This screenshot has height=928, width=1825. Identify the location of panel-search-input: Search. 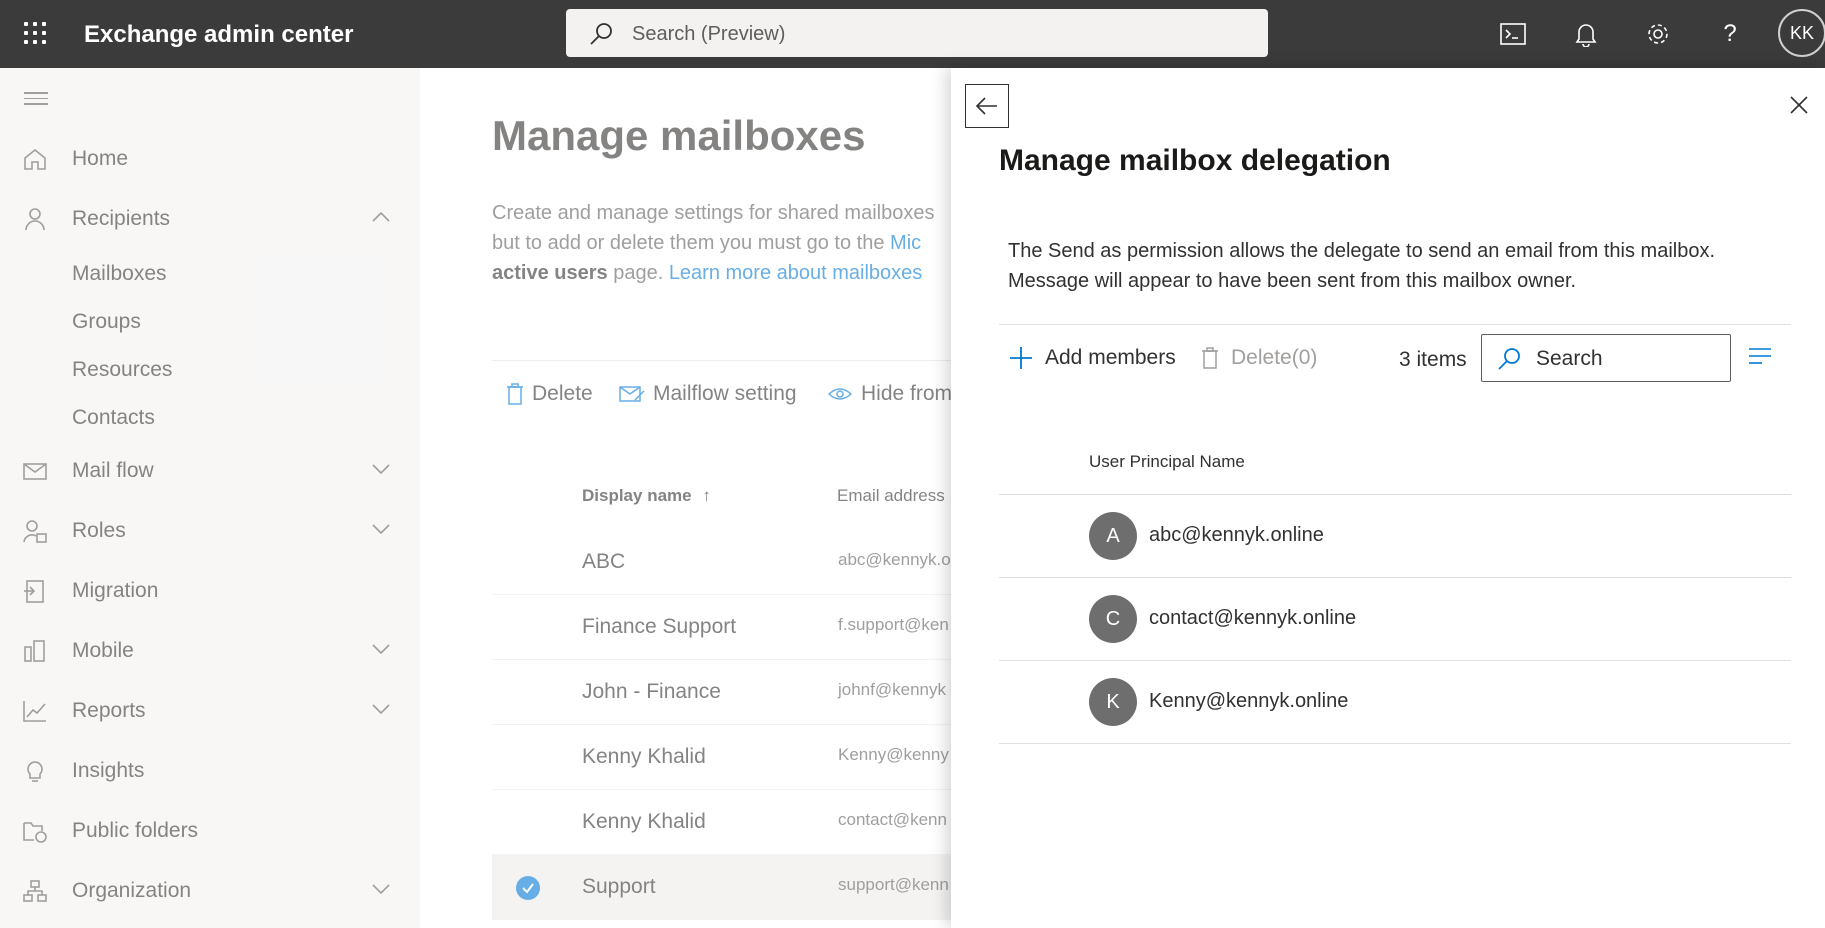
(1606, 358).